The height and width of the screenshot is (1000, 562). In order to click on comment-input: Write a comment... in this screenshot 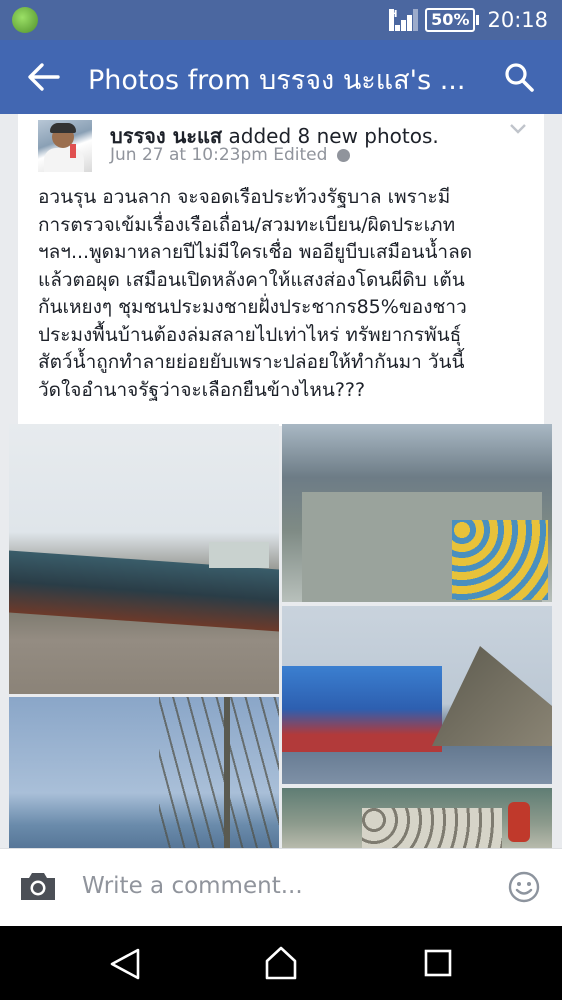, I will do `click(192, 886)`.